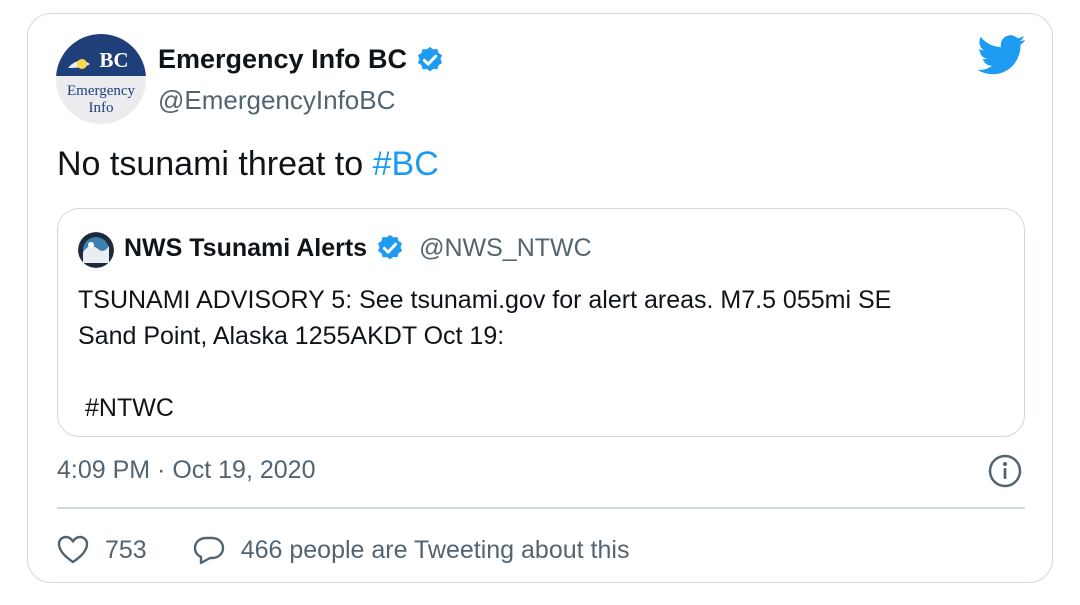 This screenshot has height=605, width=1080. What do you see at coordinates (1002, 55) in the screenshot?
I see `twitter-bird-icon` at bounding box center [1002, 55].